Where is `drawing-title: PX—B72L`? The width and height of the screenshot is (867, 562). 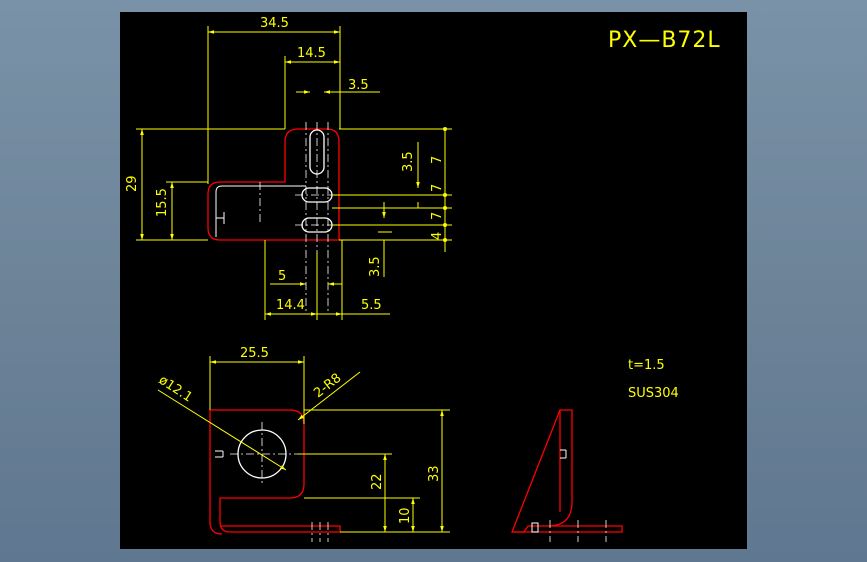
drawing-title: PX—B72L is located at coordinates (664, 40).